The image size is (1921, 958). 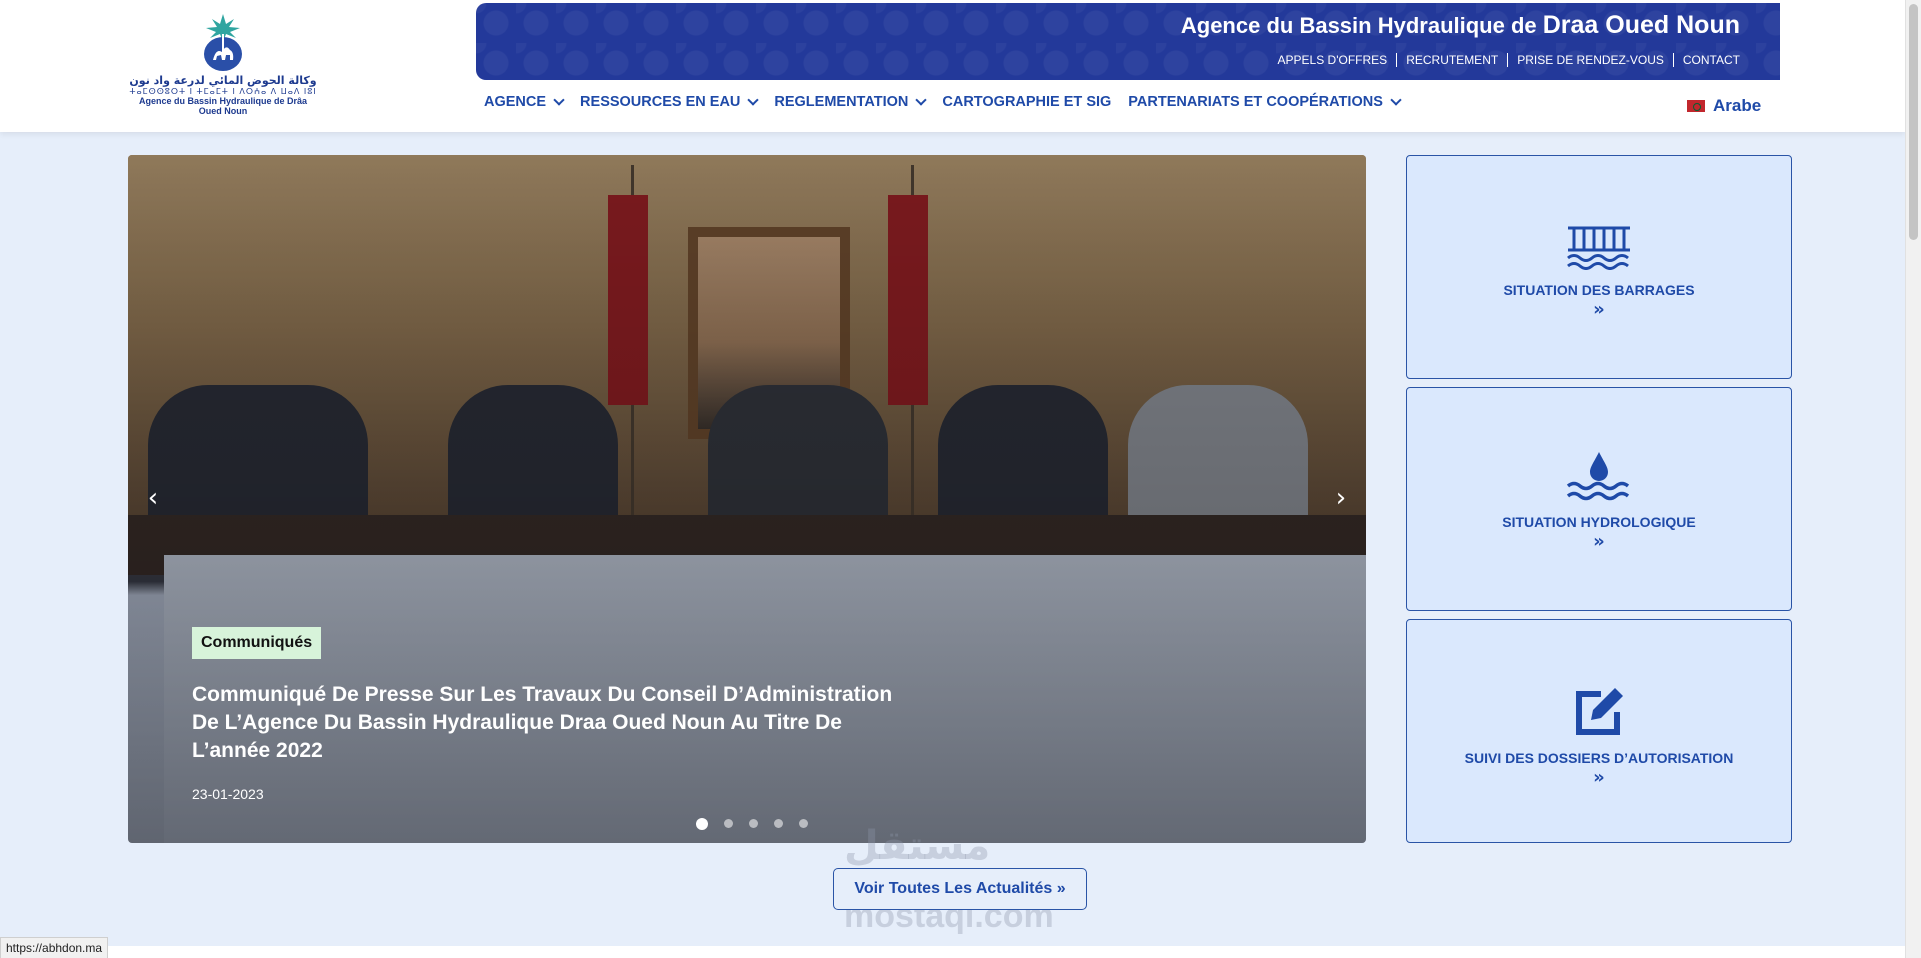 What do you see at coordinates (1599, 522) in the screenshot?
I see `card-label: SITUATION HYDROLOGIQUE` at bounding box center [1599, 522].